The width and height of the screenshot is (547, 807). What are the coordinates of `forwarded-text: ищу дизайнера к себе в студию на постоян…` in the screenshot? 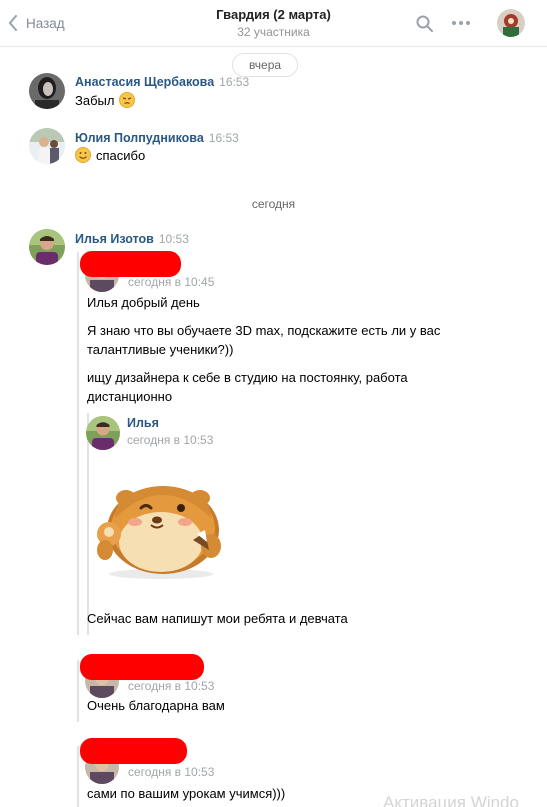 It's located at (247, 377).